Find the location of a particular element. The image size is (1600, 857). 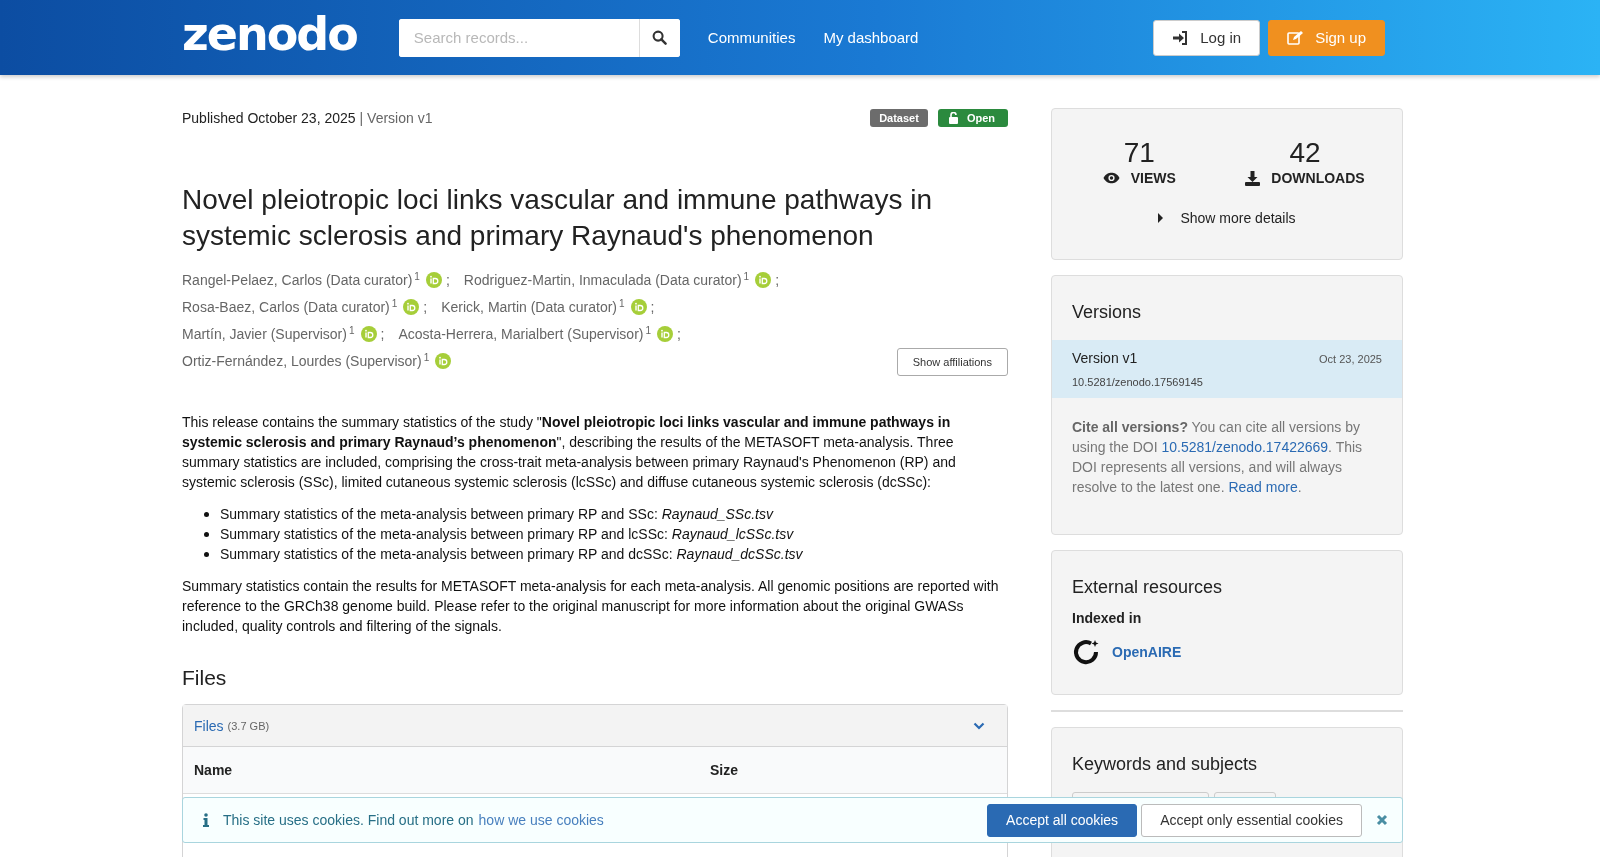

files-panel-header: Files (3.7 GB) is located at coordinates (595, 726).